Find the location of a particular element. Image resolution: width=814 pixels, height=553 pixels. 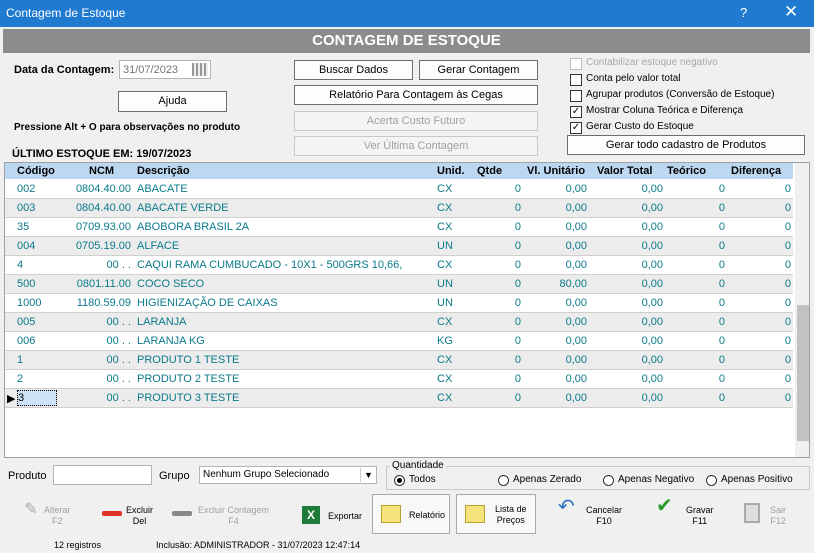

generate-all-products-button: Gerar todo cadastro de Produtos is located at coordinates (686, 145).